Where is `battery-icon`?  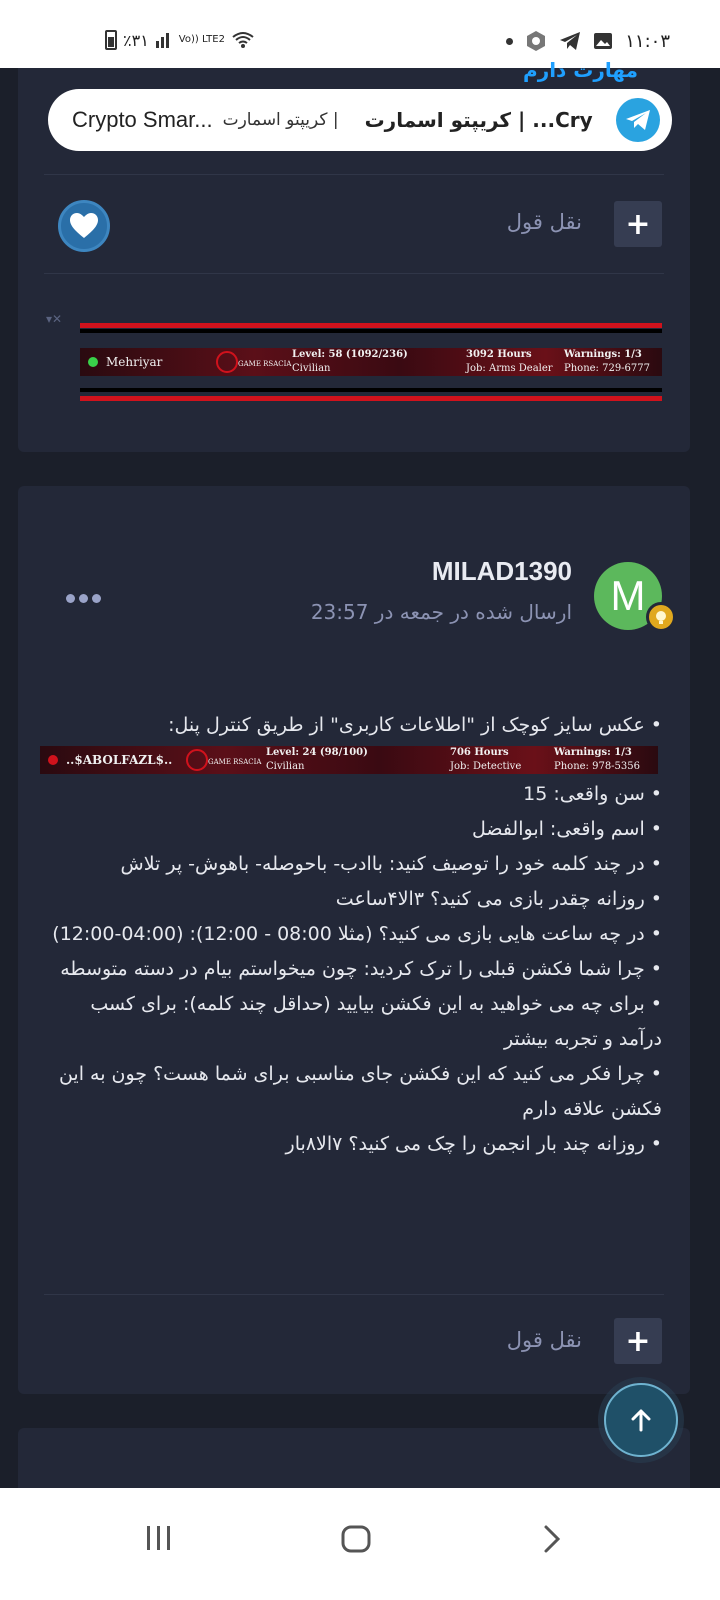 battery-icon is located at coordinates (111, 40).